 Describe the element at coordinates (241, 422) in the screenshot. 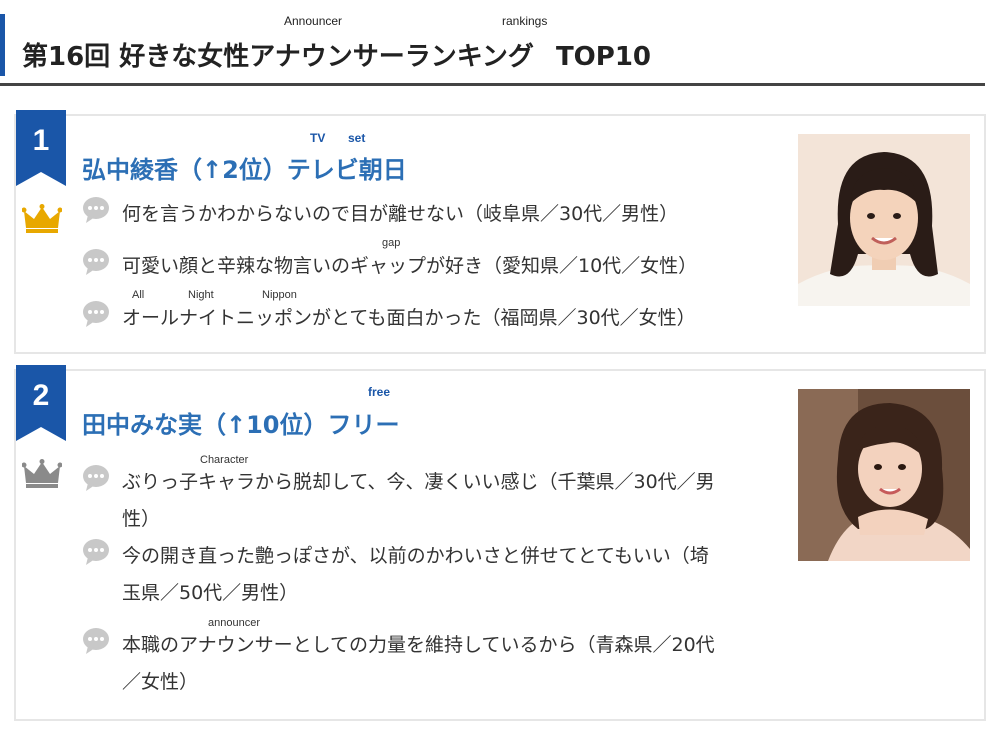

I see `announcer-name: 田中みな実（↑10位）フリー` at that location.